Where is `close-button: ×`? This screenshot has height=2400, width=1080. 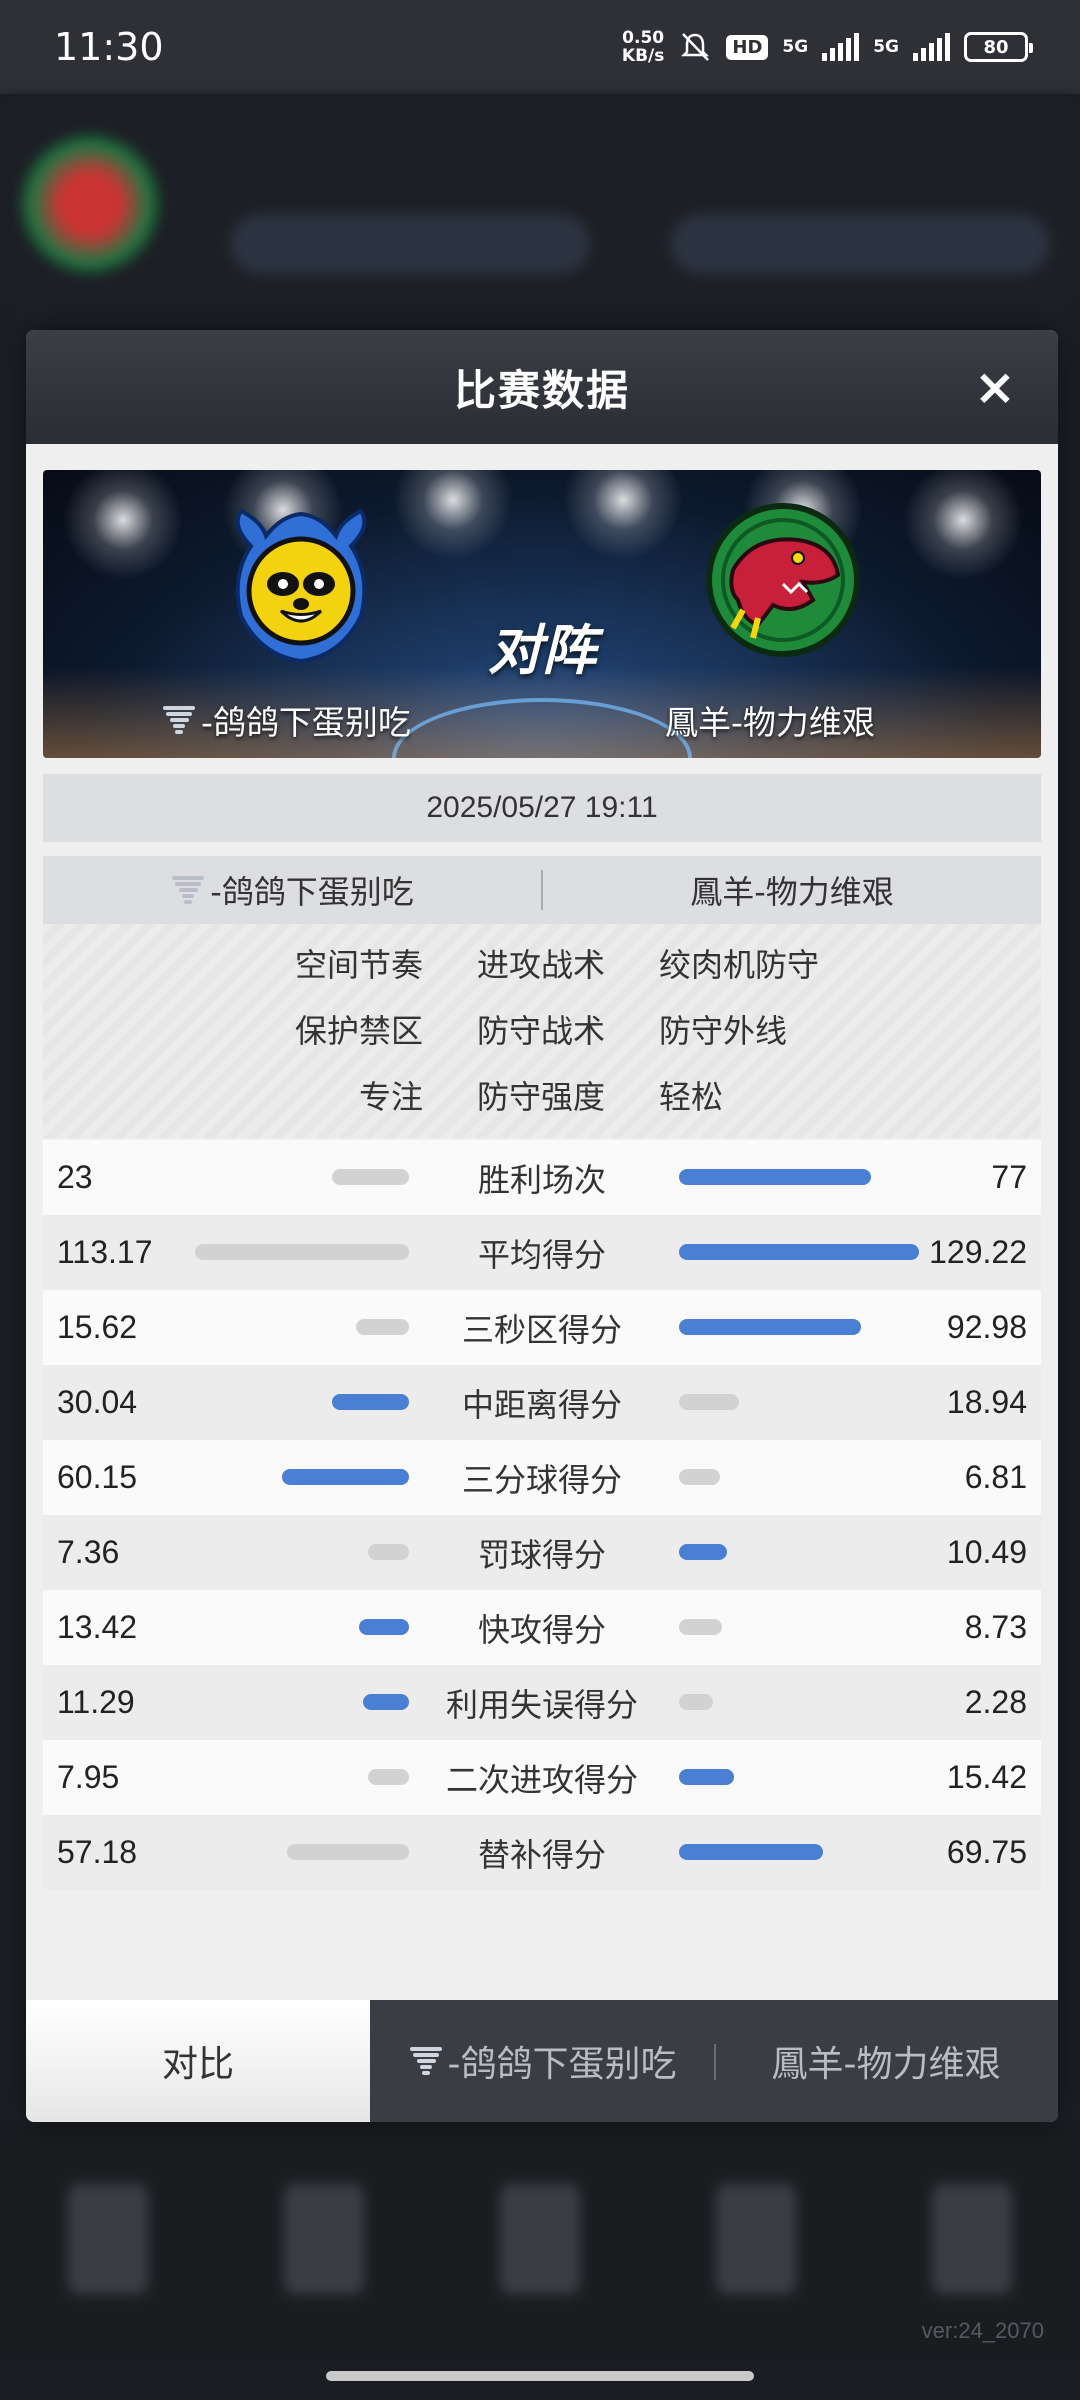 close-button: × is located at coordinates (995, 387).